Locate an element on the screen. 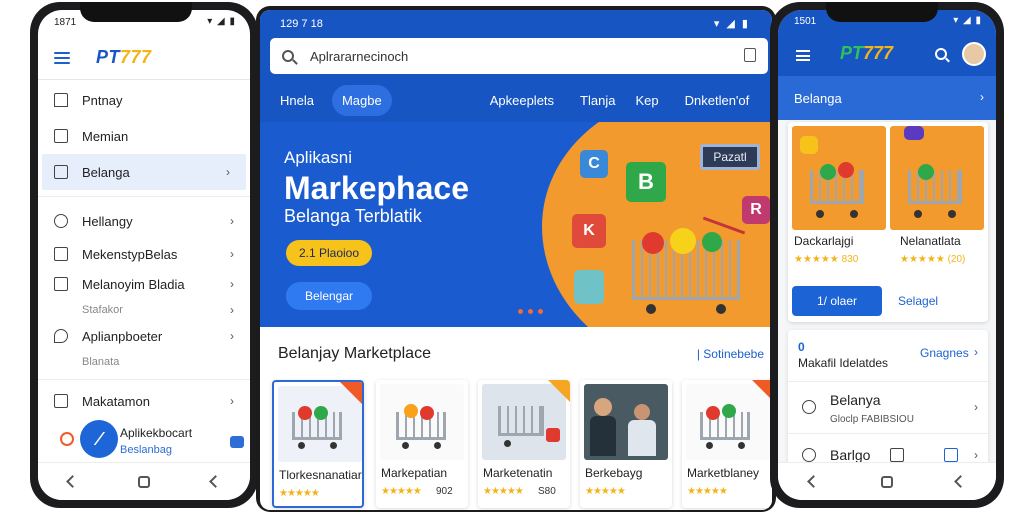  rating-stars: ★★★★★ 830 is located at coordinates (826, 259).